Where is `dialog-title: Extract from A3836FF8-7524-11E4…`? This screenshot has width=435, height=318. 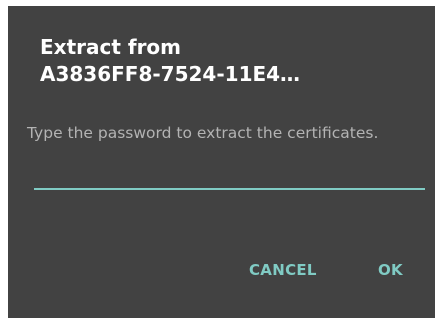 dialog-title: Extract from A3836FF8-7524-11E4… is located at coordinates (230, 61).